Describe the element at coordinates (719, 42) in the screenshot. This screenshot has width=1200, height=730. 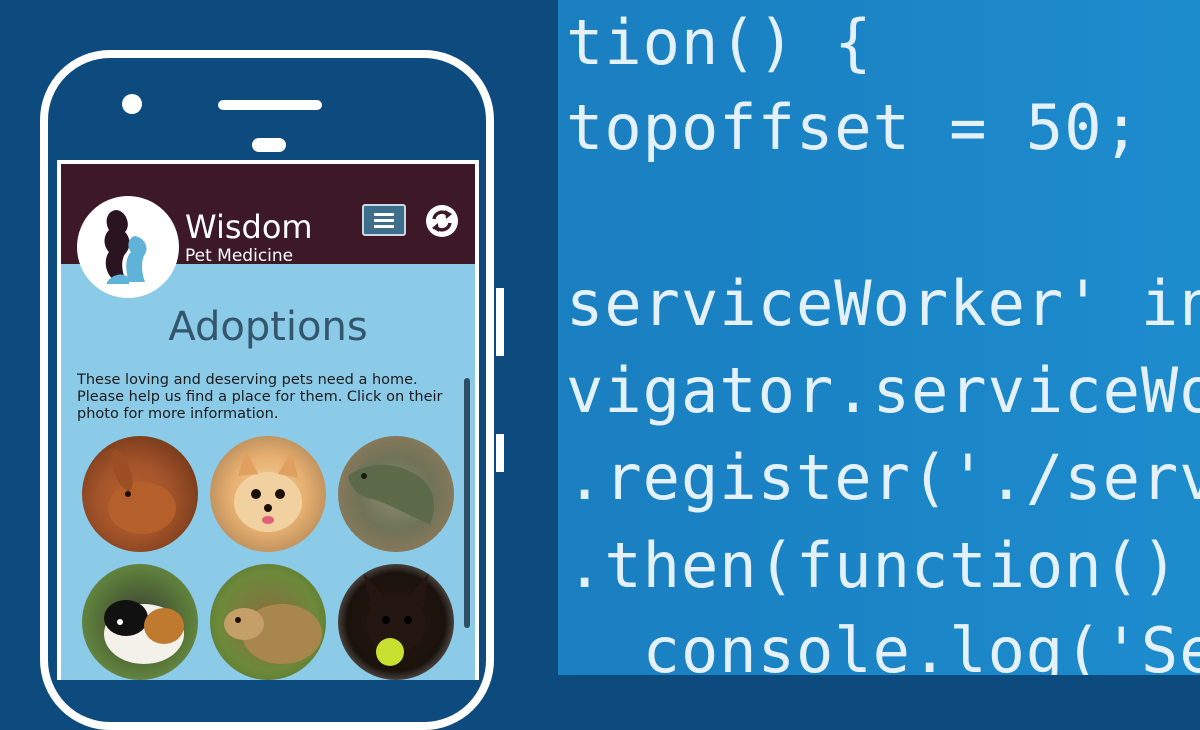
I see `code-line: tion() {` at that location.